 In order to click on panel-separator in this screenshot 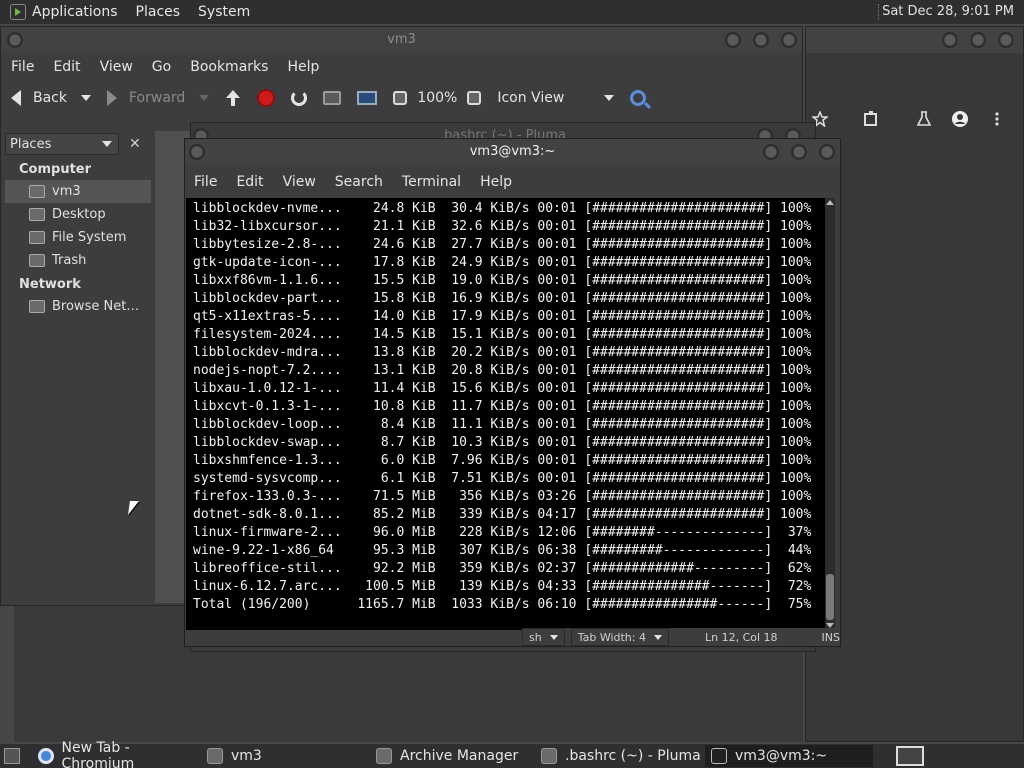, I will do `click(879, 12)`.